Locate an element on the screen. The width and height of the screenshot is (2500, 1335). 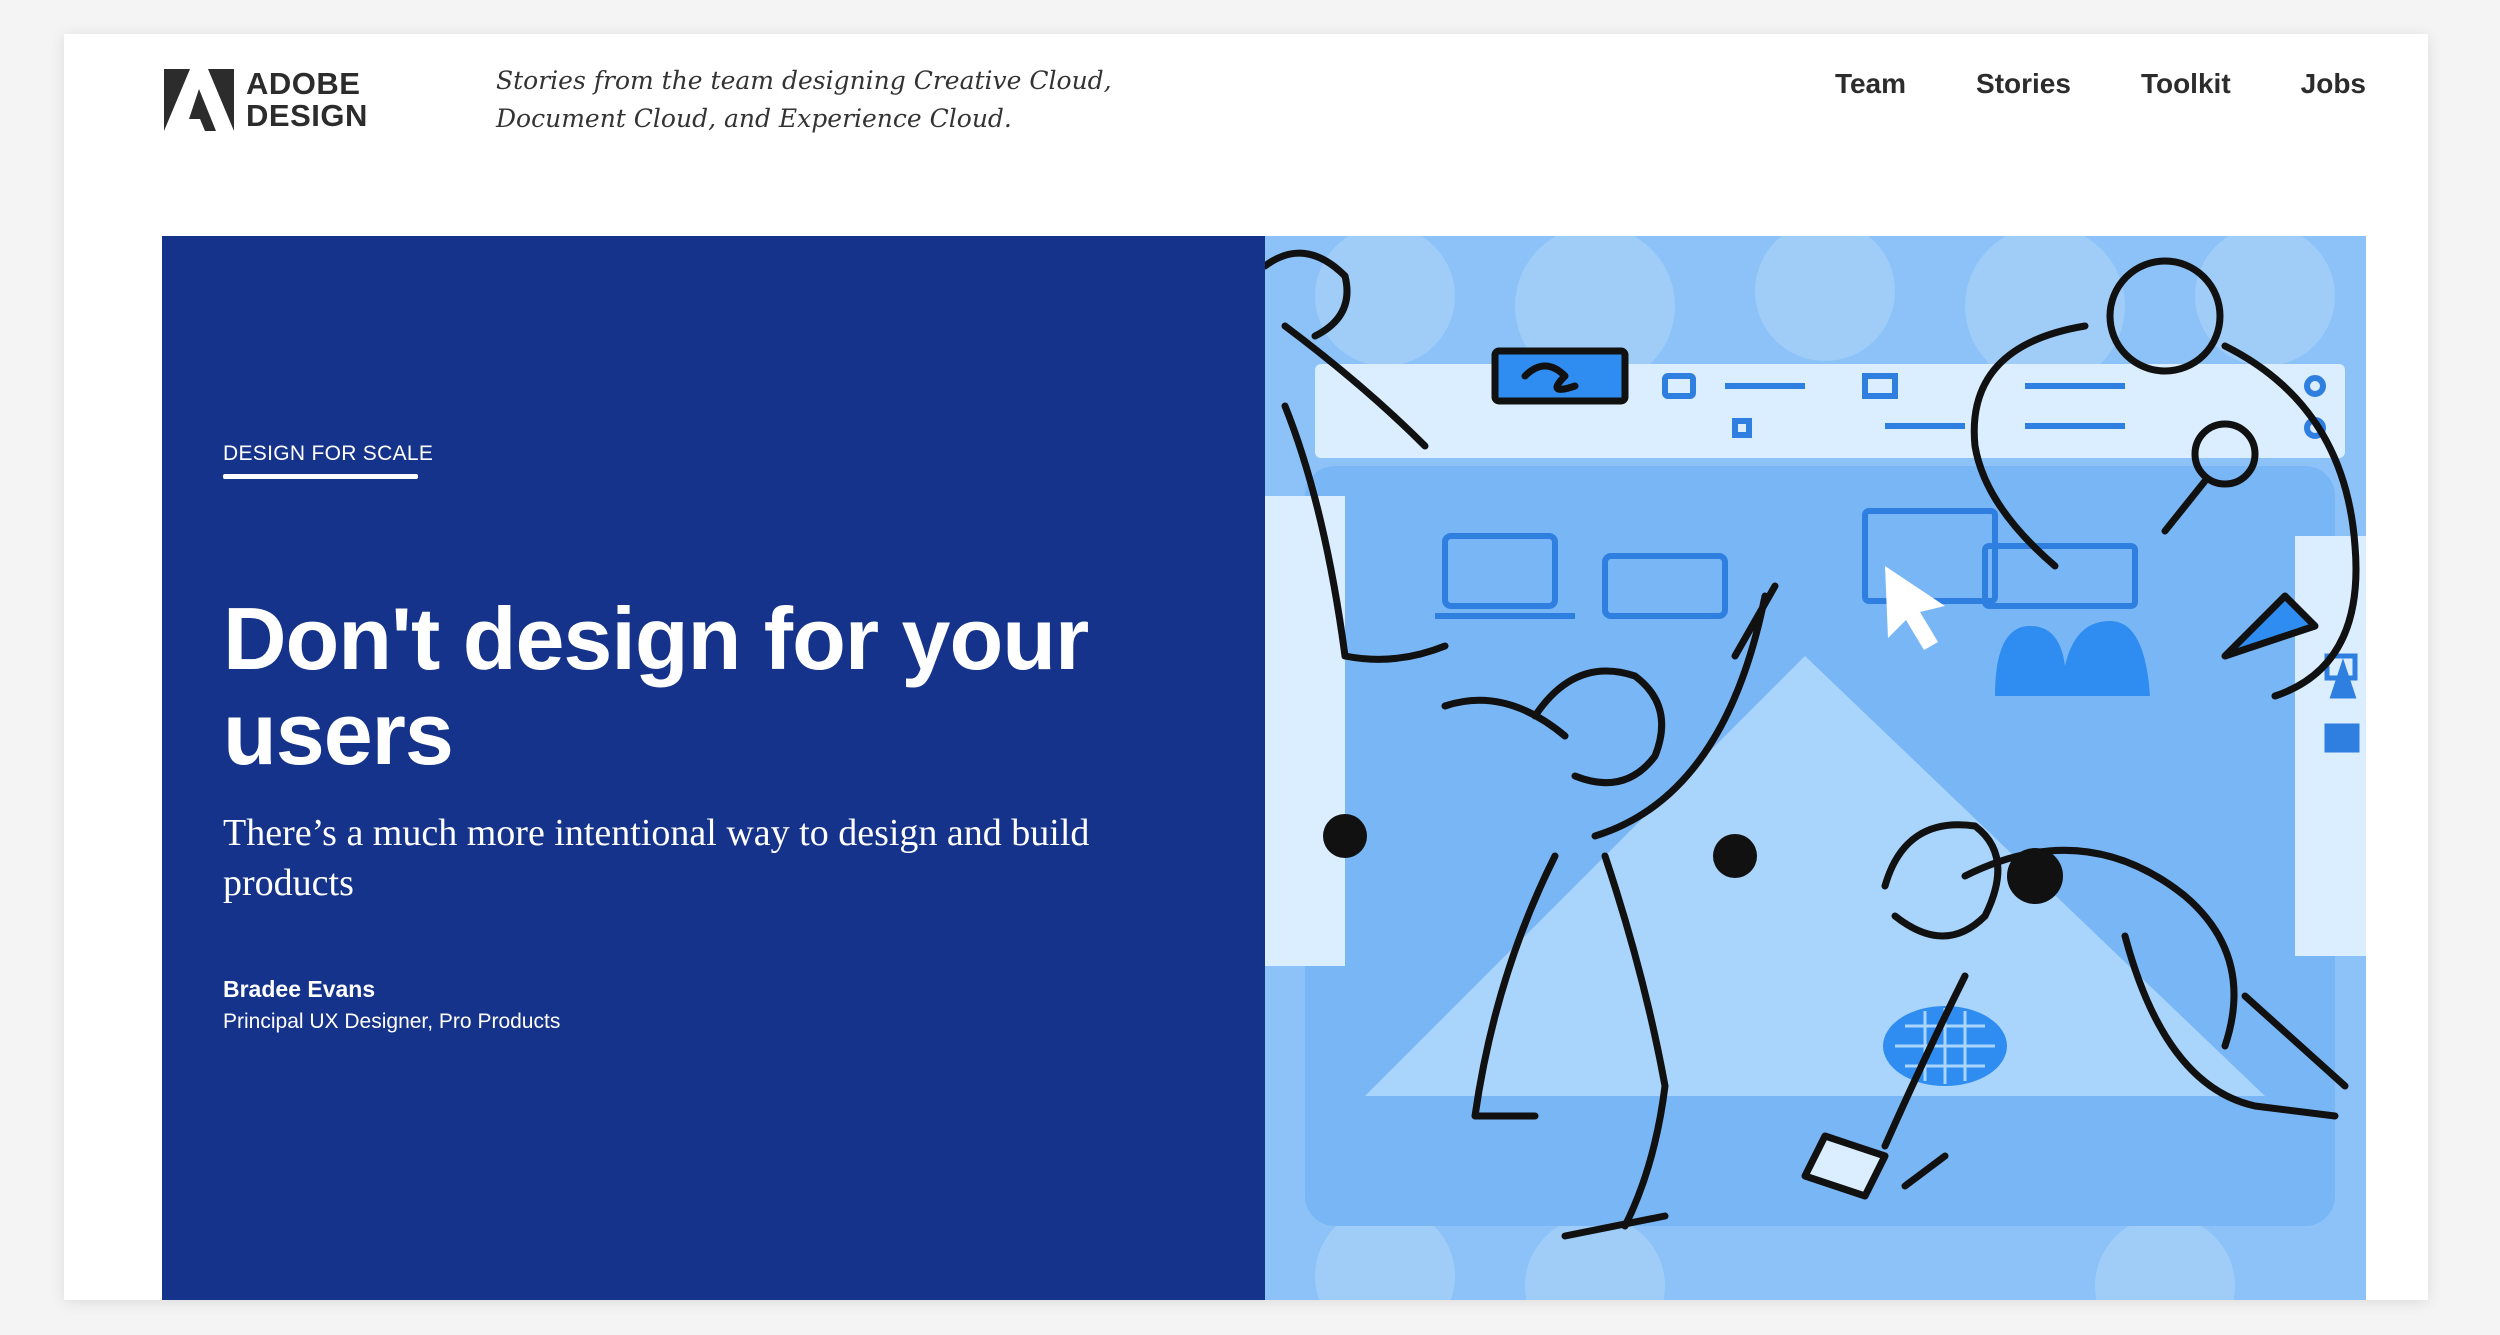
logo-wordmark: ADOBE DESIGN is located at coordinates (307, 100).